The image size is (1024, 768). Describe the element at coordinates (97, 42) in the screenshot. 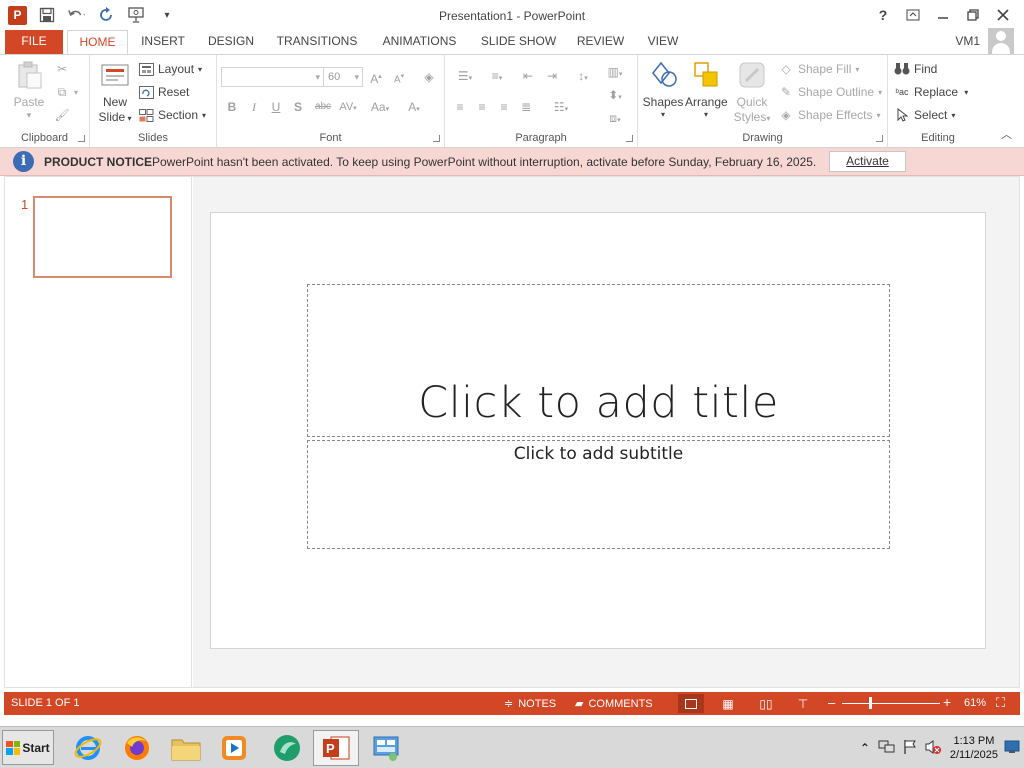

I see `tab-home: HOME` at that location.